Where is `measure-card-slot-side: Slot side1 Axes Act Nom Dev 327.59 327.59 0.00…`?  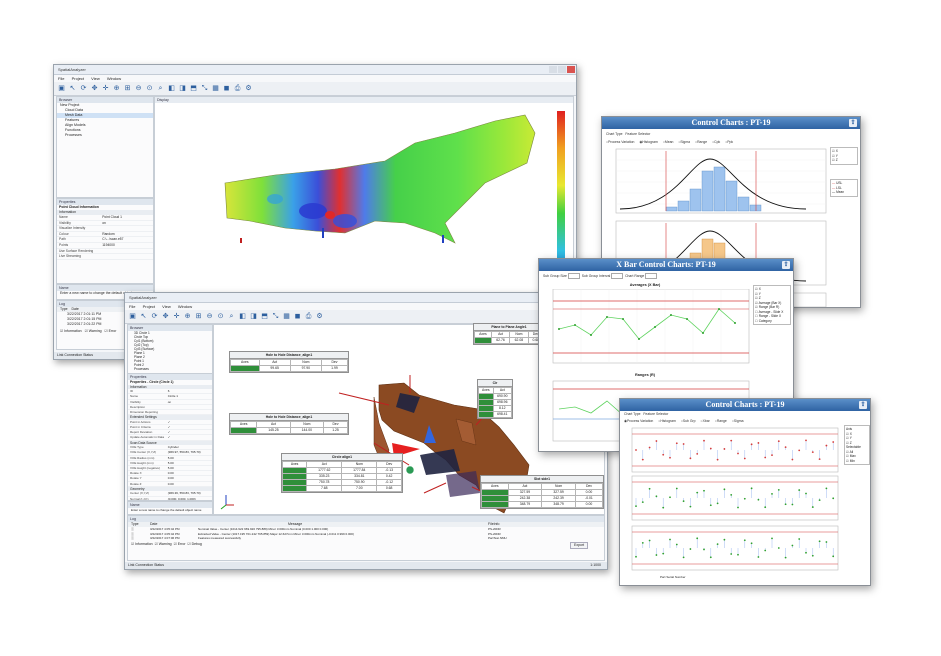 measure-card-slot-side: Slot side1 Axes Act Nom Dev 327.59 327.59 0.00… is located at coordinates (542, 492).